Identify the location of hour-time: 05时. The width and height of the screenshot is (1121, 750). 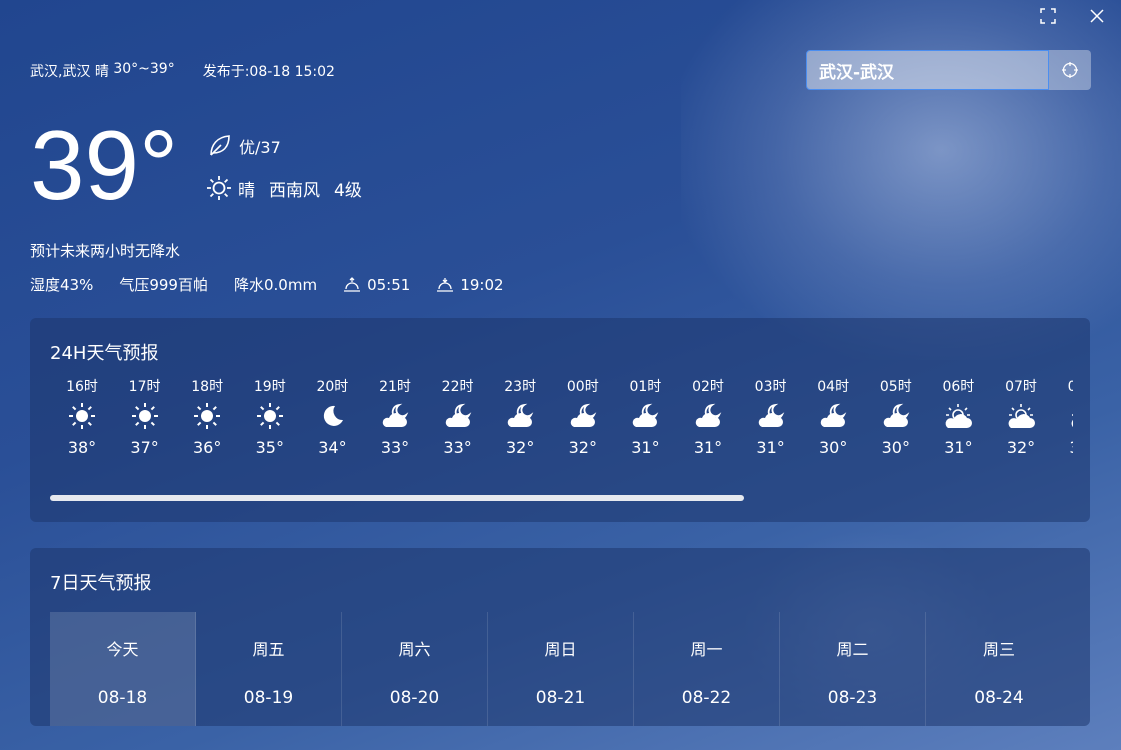
(895, 387).